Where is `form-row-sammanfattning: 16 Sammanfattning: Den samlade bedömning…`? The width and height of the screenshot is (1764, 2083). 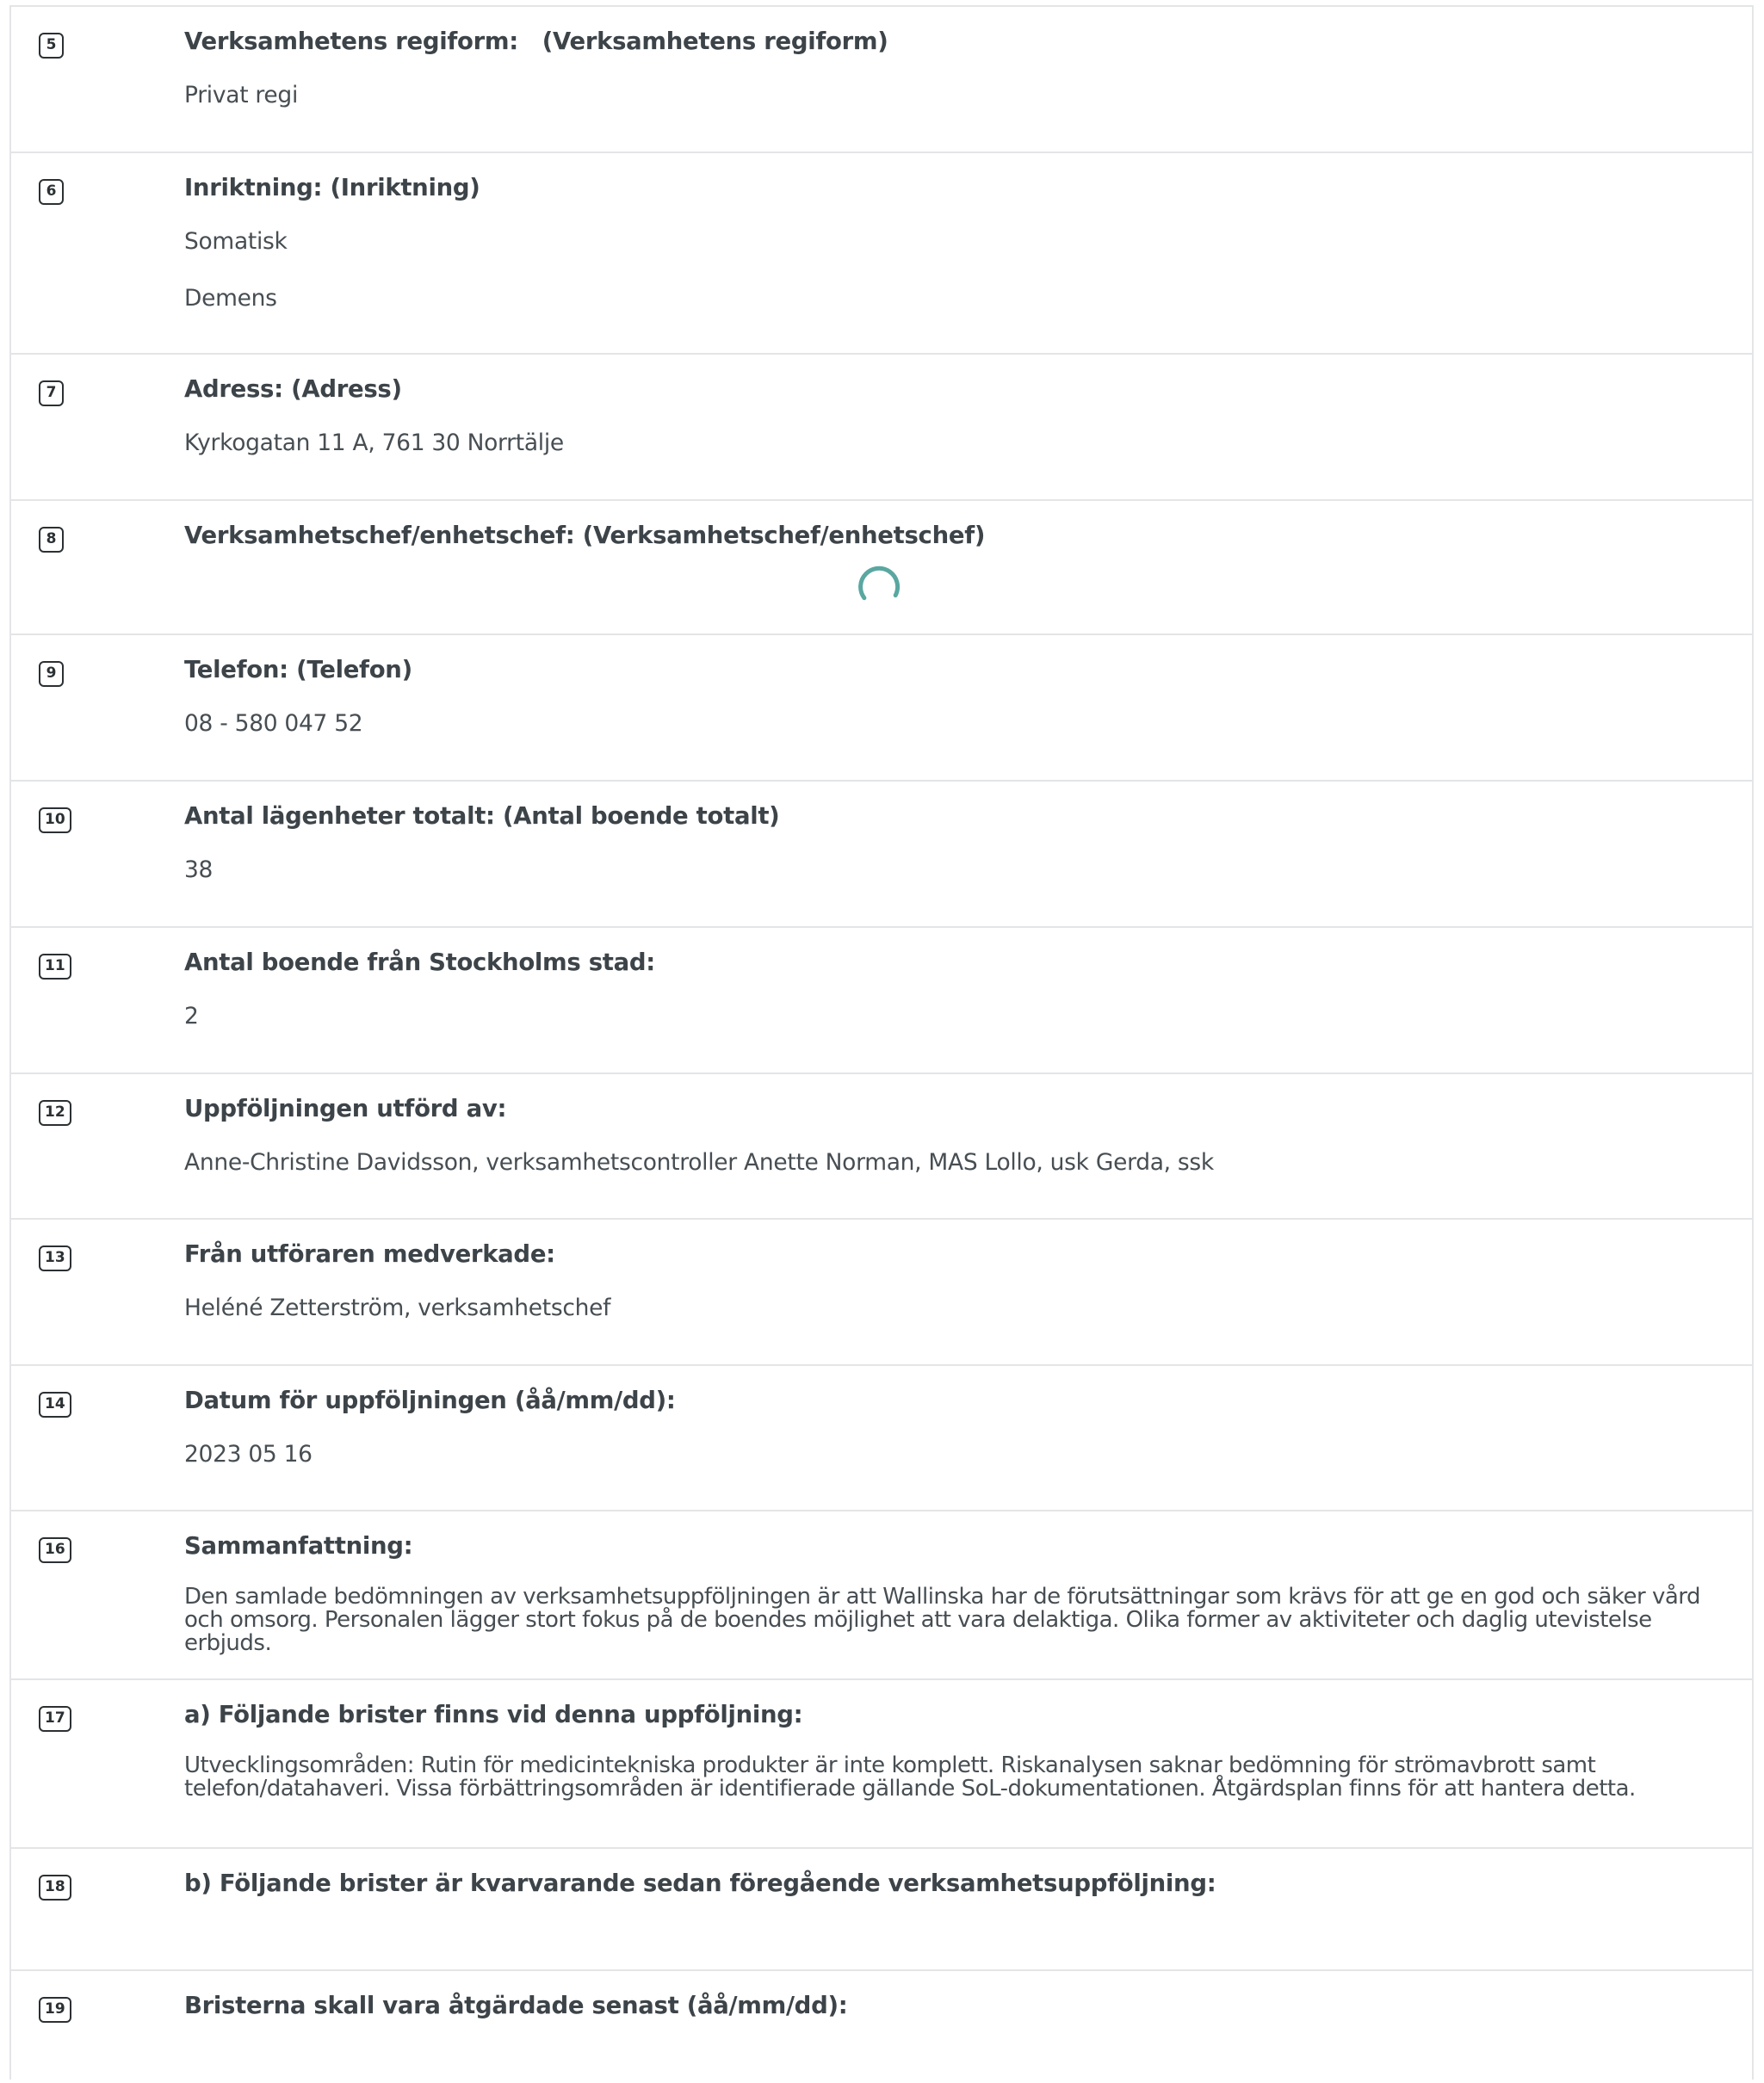
form-row-sammanfattning: 16 Sammanfattning: Den samlade bedömning… is located at coordinates (881, 1595).